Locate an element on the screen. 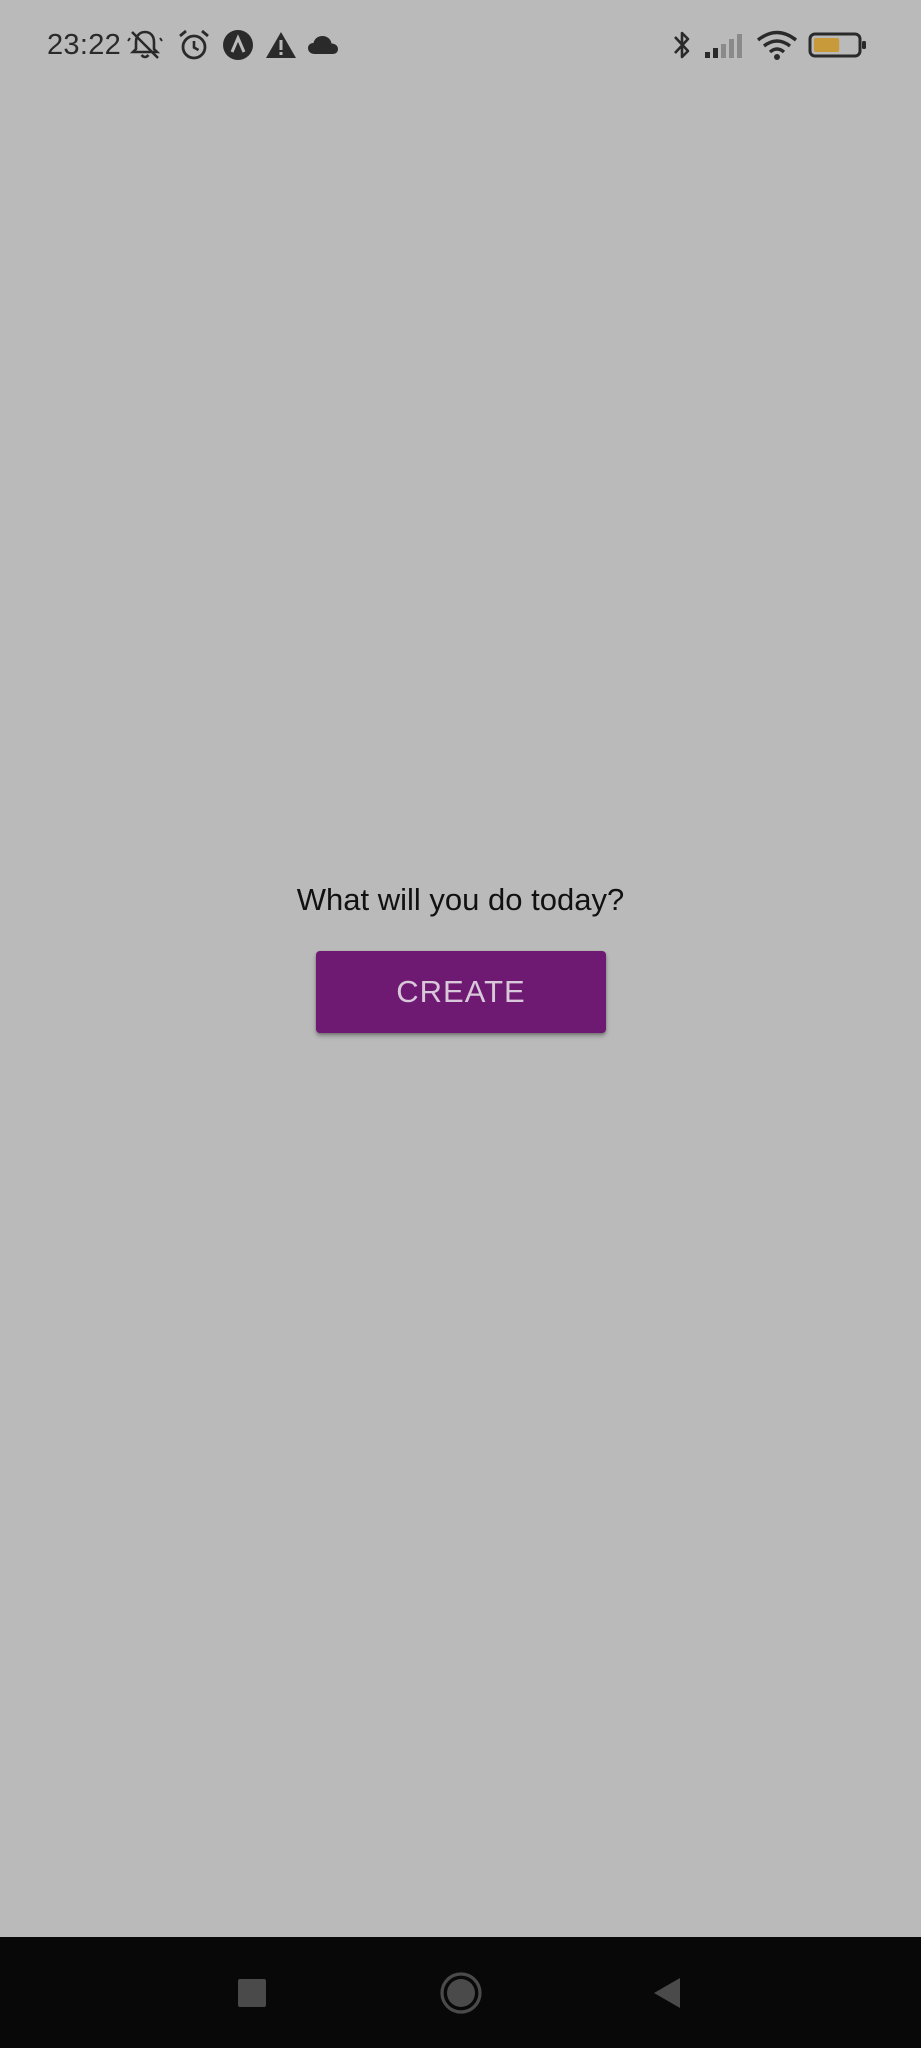 This screenshot has height=2048, width=921. recents-button is located at coordinates (252, 1992).